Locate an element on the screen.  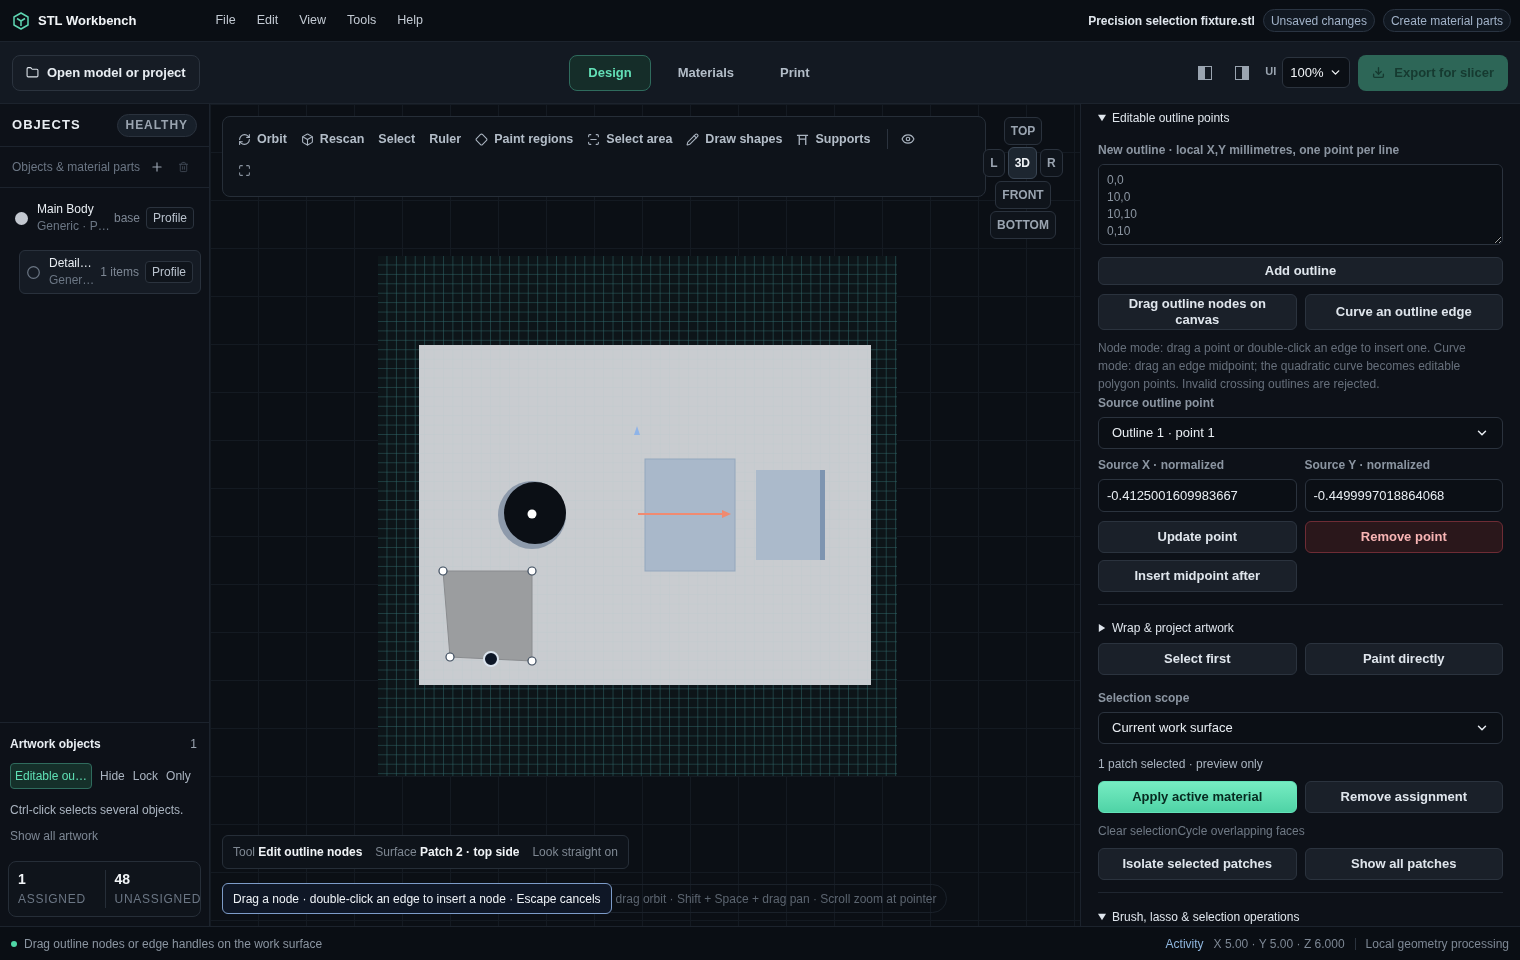
y-coordinate-field: -0.4499997018864068 is located at coordinates (1403, 495).